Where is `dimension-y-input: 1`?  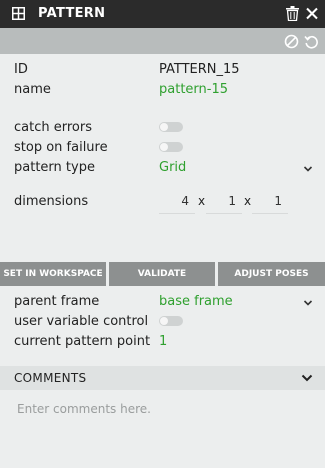
dimension-y-input: 1 is located at coordinates (224, 202).